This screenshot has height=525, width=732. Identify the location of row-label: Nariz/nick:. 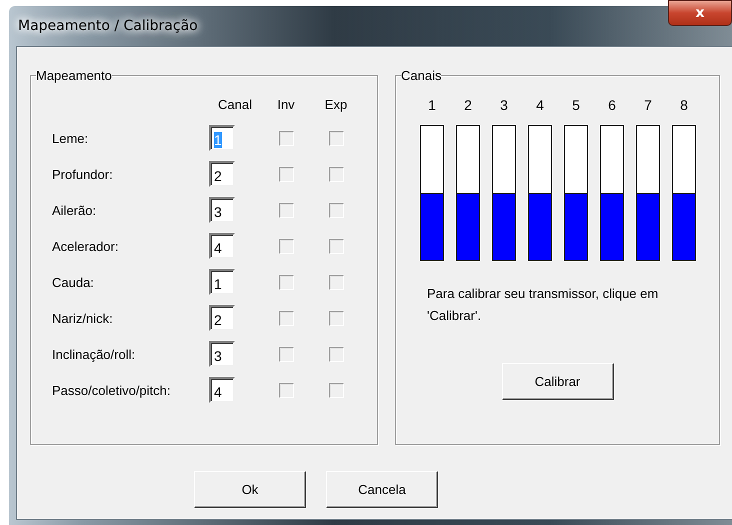
(82, 318).